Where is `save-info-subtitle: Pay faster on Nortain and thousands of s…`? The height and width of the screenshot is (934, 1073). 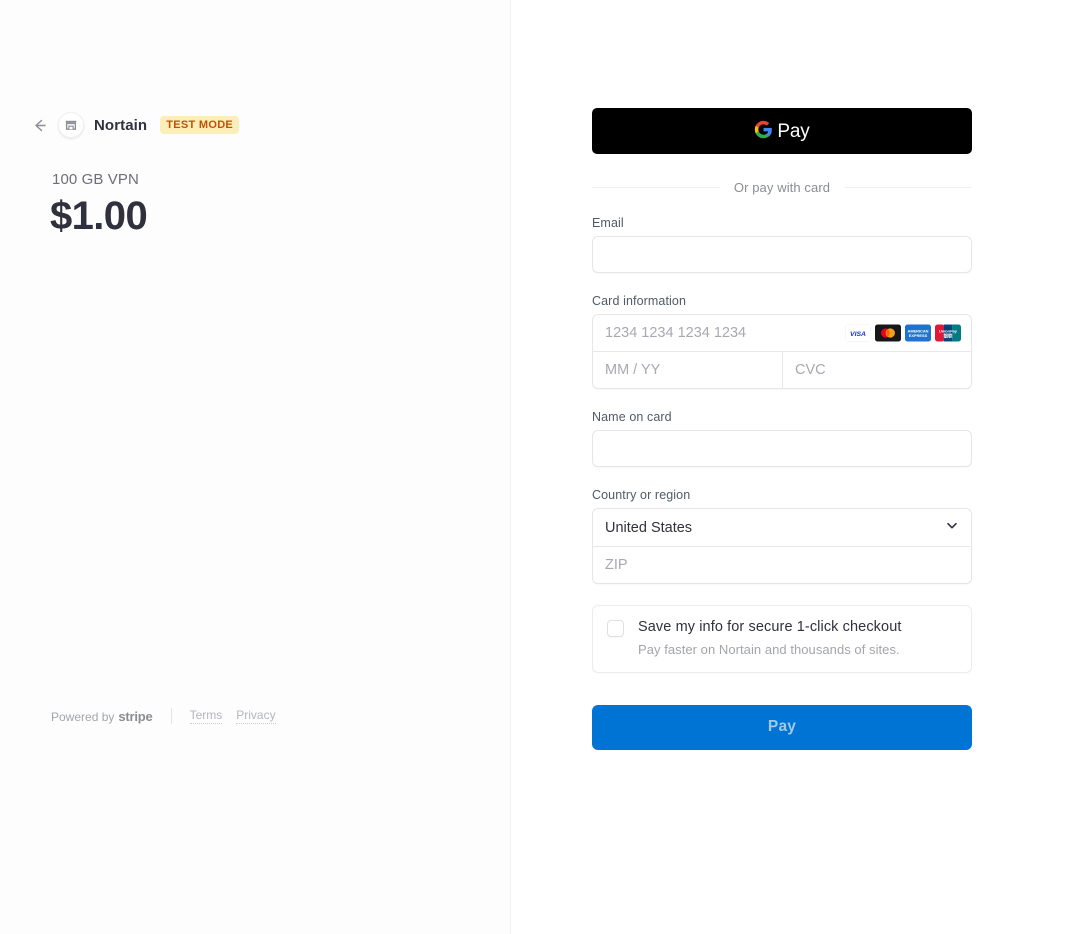
save-info-subtitle: Pay faster on Nortain and thousands of s… is located at coordinates (769, 650).